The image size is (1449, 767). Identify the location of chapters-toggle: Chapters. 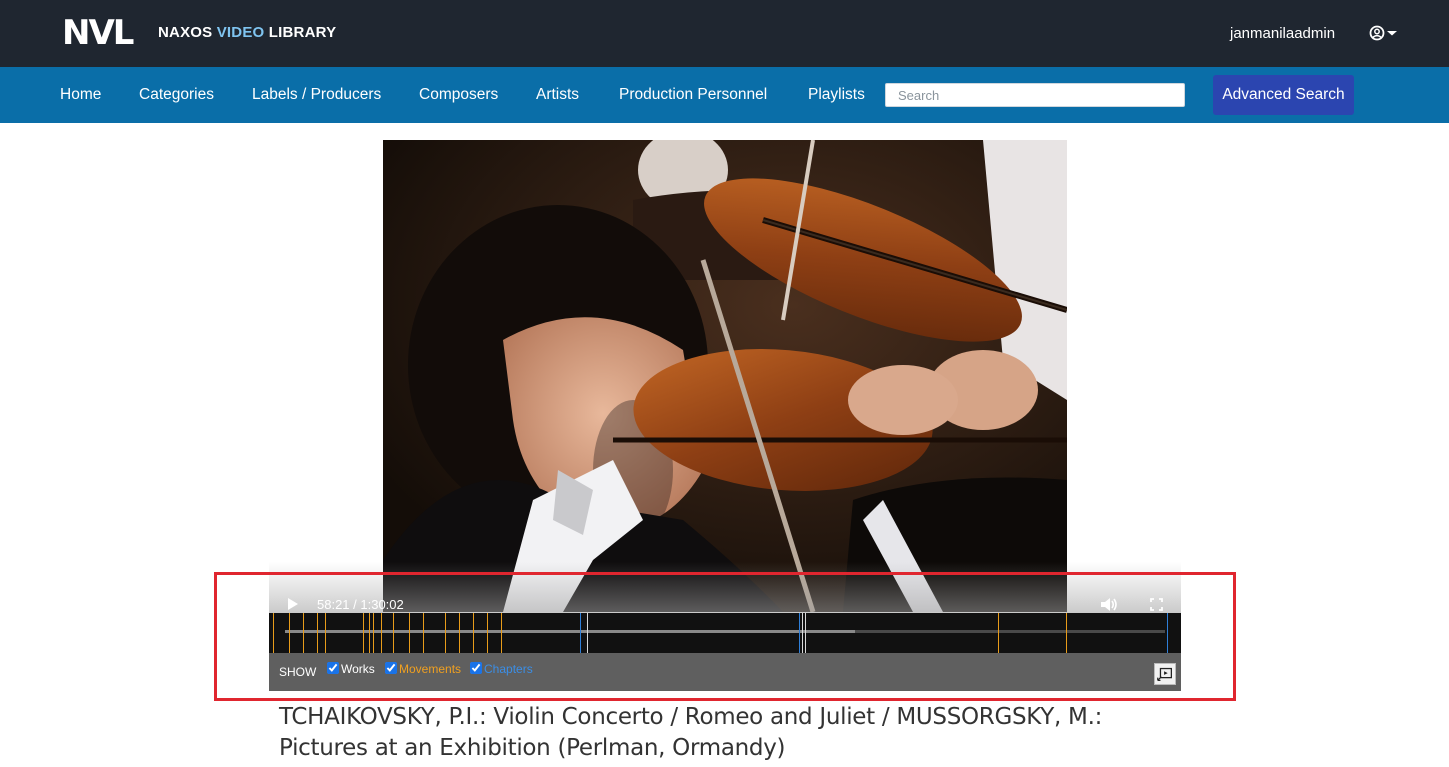
(501, 669).